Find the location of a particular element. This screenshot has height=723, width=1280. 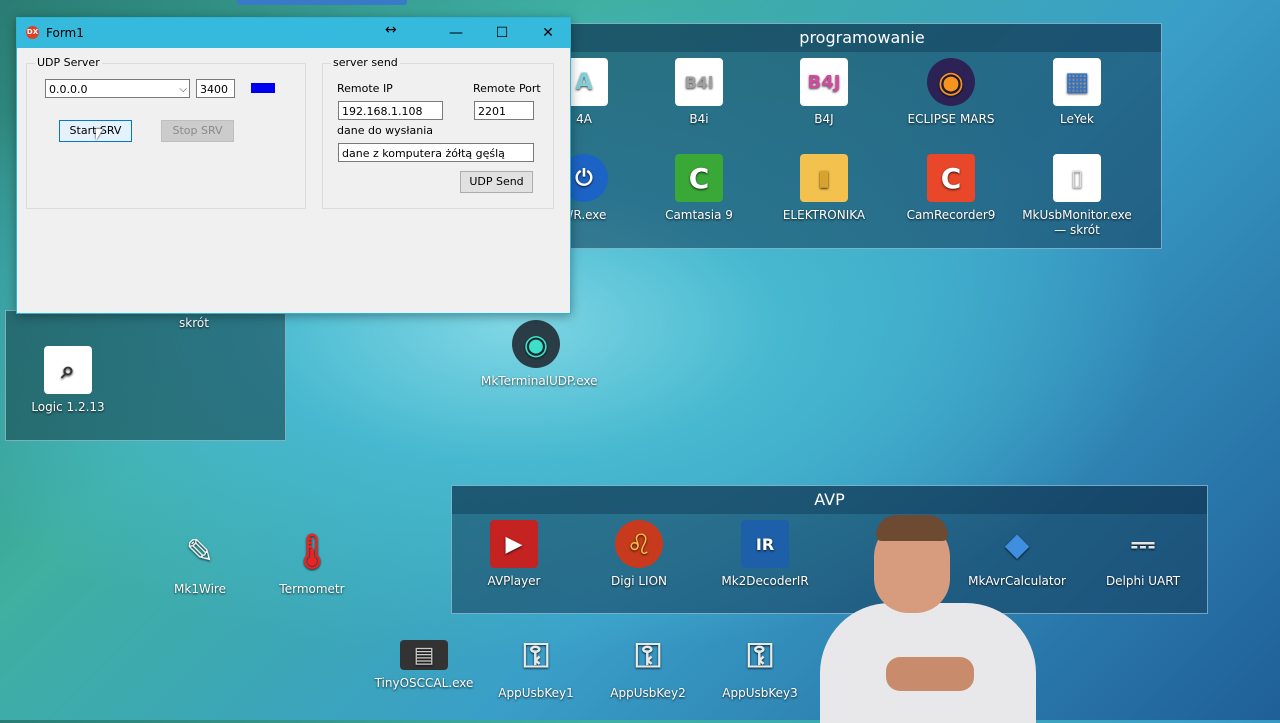

desktop-icon-eclipse: ◉ ECLIPSE MARS is located at coordinates (951, 92).